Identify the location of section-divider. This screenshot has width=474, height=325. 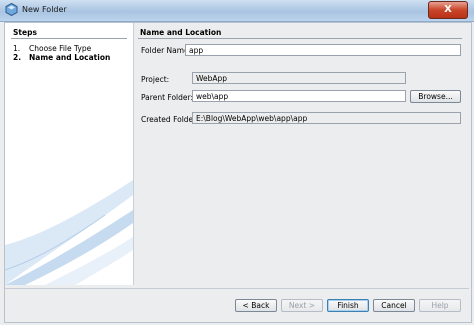
(300, 38).